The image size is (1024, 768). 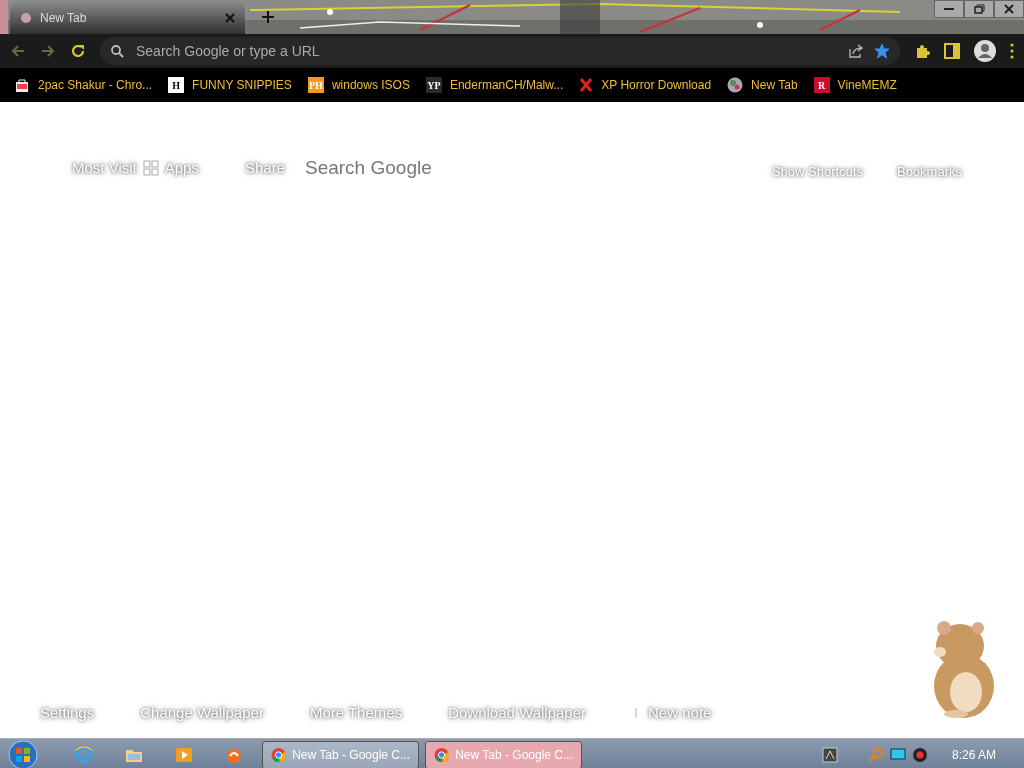 What do you see at coordinates (586, 85) in the screenshot?
I see `x-icon` at bounding box center [586, 85].